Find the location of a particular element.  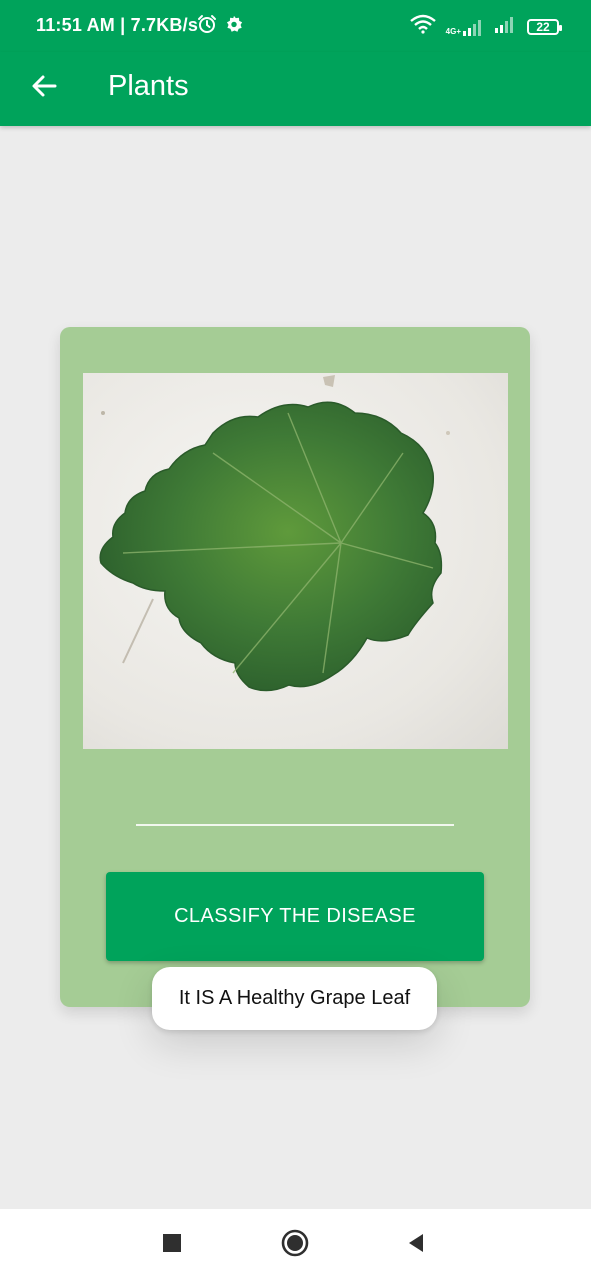

battery-icon: 22 is located at coordinates (544, 26).